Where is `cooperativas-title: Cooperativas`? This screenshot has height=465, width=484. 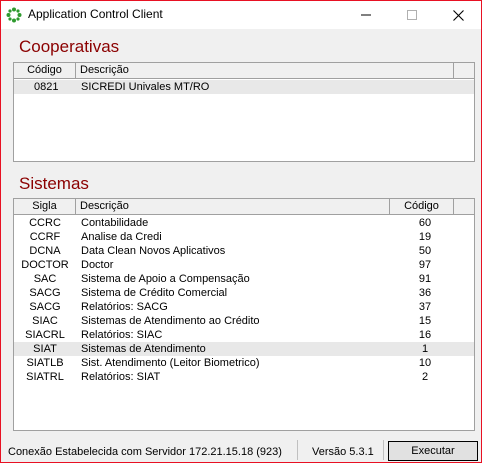
cooperativas-title: Cooperativas is located at coordinates (69, 46).